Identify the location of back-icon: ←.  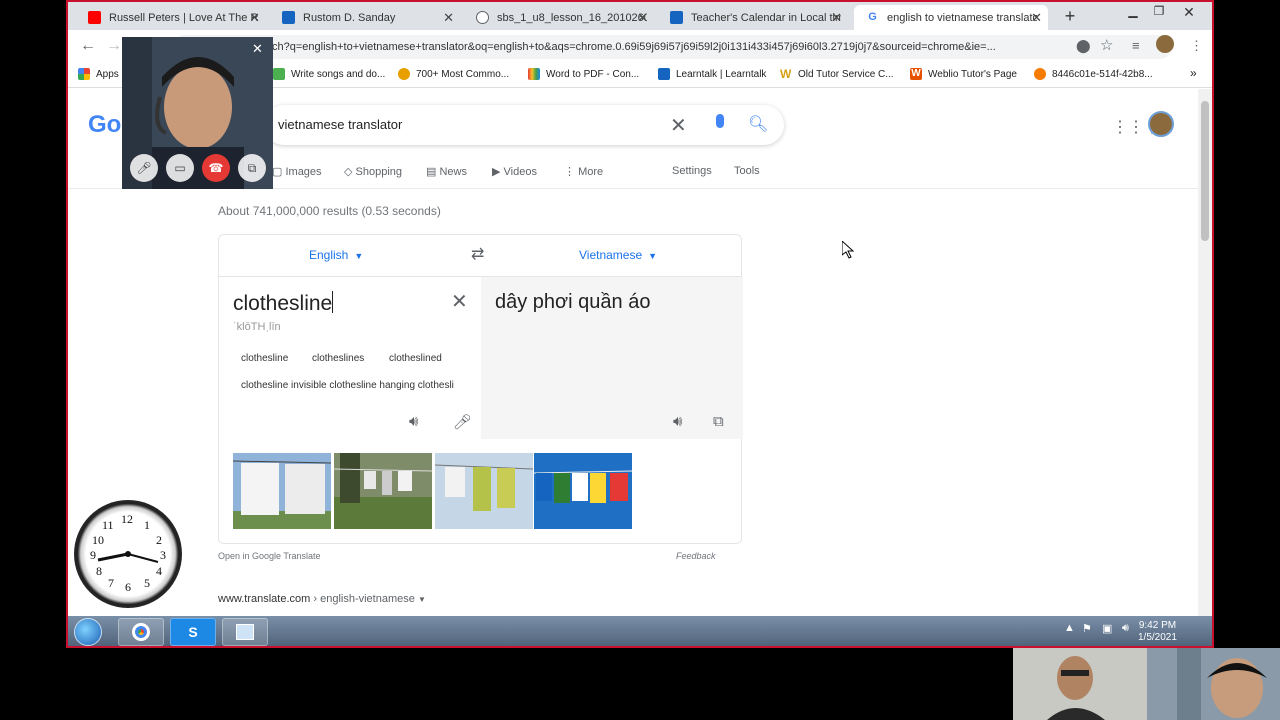
(88, 46).